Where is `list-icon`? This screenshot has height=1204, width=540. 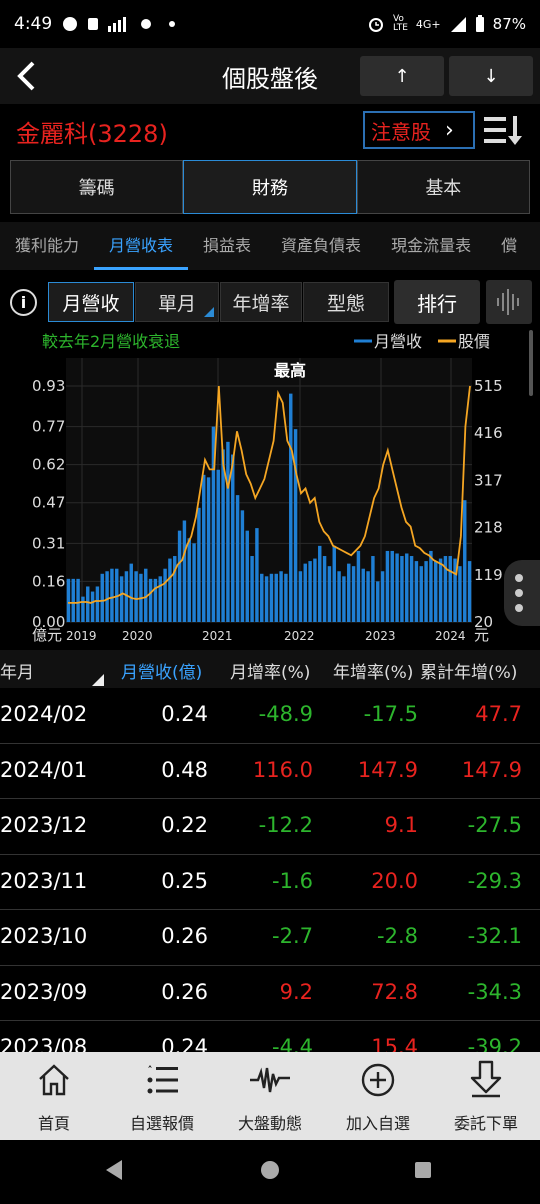 list-icon is located at coordinates (162, 1079).